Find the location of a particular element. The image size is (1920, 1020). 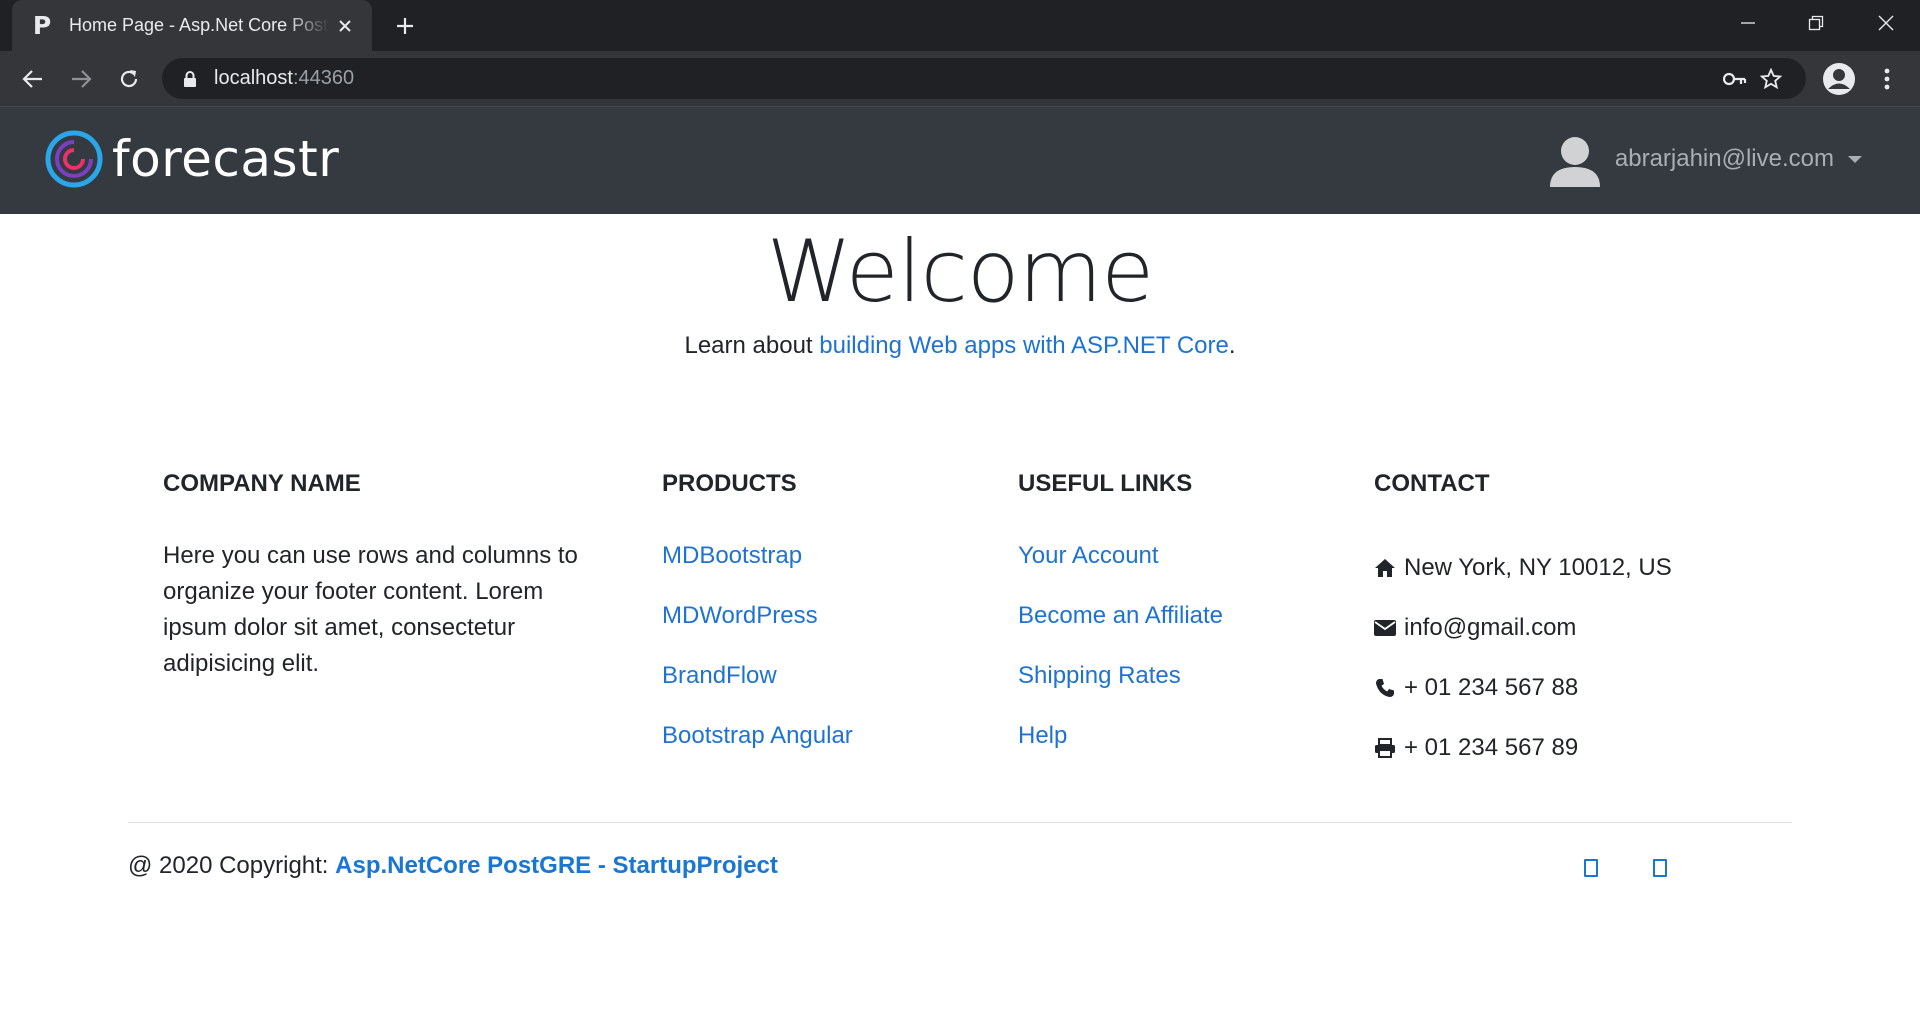

close-icon is located at coordinates (345, 26).